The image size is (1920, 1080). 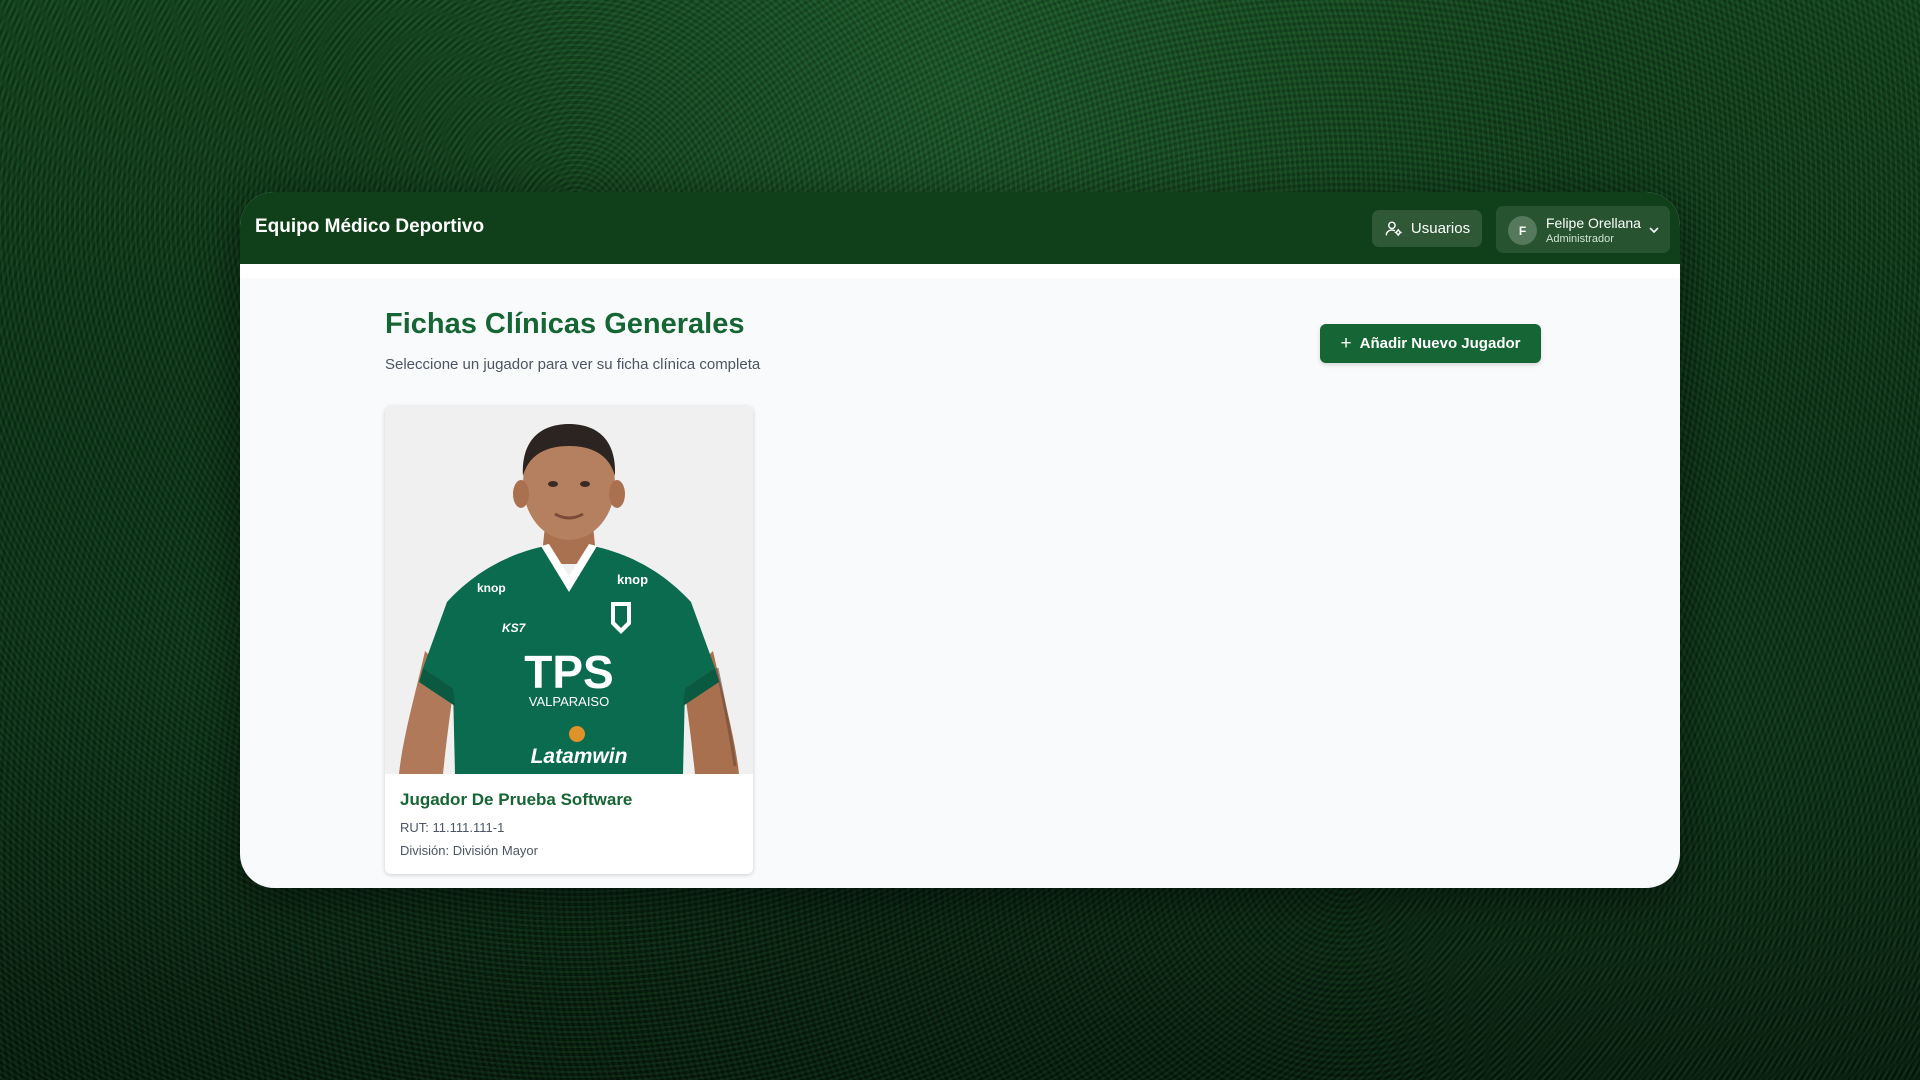 I want to click on user-name: Felipe Orellana, so click(x=1593, y=223).